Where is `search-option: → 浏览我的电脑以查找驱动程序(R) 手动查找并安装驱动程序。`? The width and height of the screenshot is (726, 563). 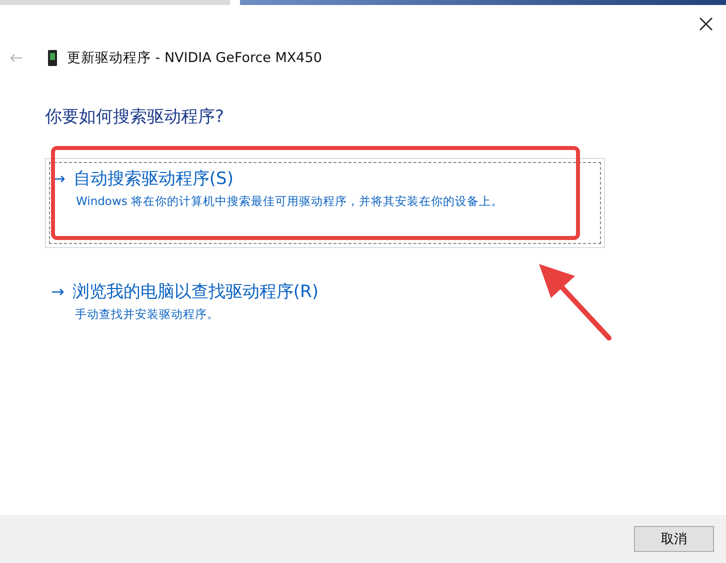 search-option: → 浏览我的电脑以查找驱动程序(R) 手动查找并安装驱动程序。 is located at coordinates (325, 311).